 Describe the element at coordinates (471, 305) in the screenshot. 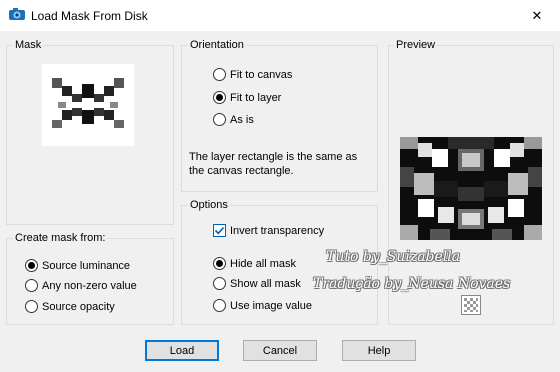

I see `zoom-icon` at that location.